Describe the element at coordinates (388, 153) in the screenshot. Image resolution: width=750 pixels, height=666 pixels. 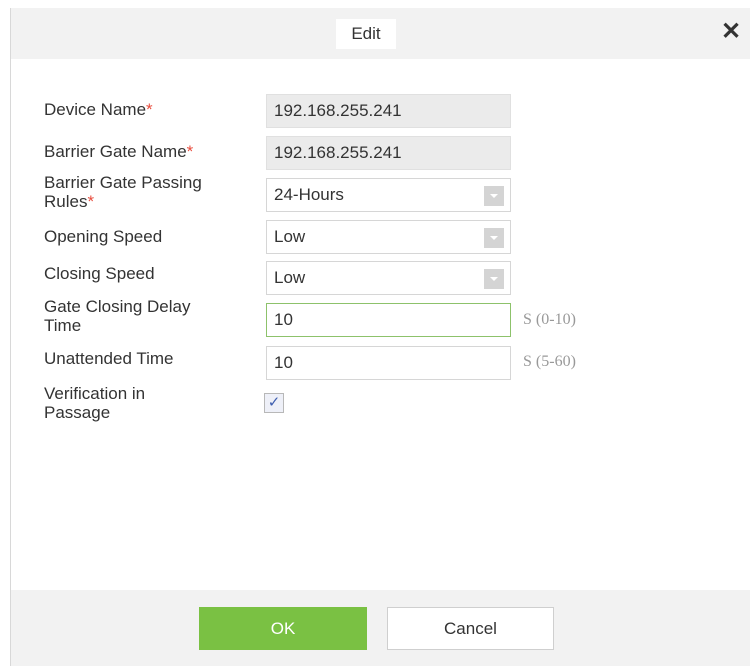
I see `barrier-gate-name-field: 192.168.255.241` at that location.